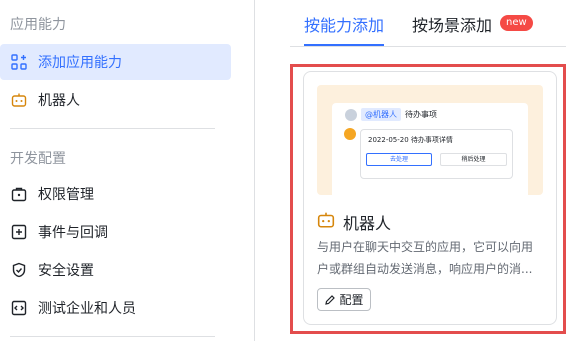  What do you see at coordinates (410, 140) in the screenshot?
I see `preview-date-line: 2022-05-20 待办事项详情` at bounding box center [410, 140].